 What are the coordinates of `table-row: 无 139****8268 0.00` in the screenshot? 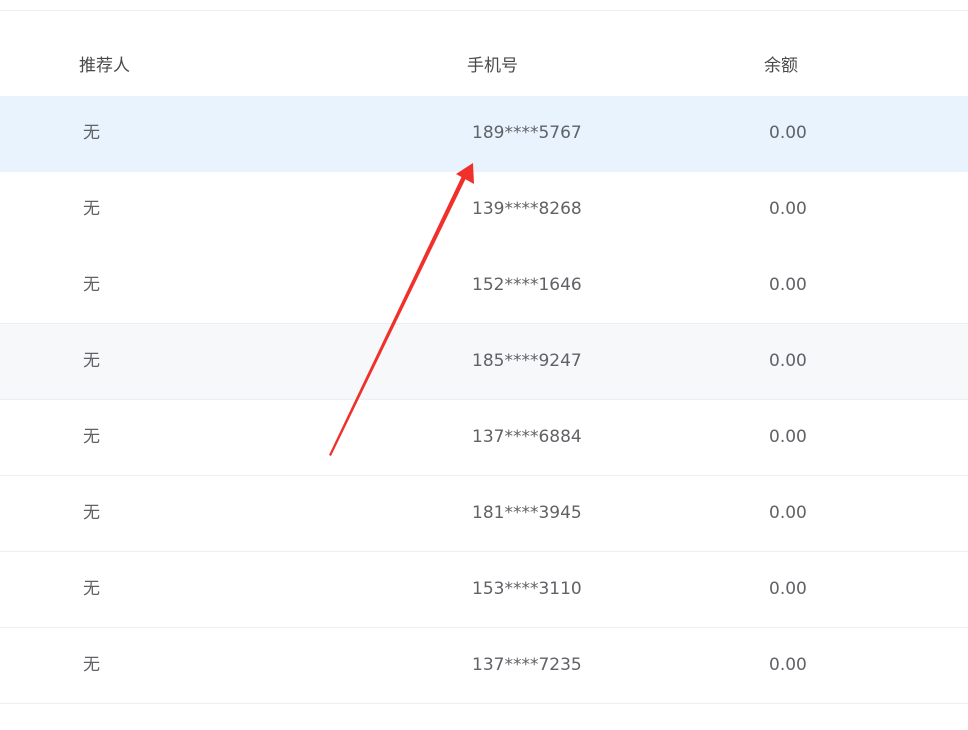 It's located at (484, 210).